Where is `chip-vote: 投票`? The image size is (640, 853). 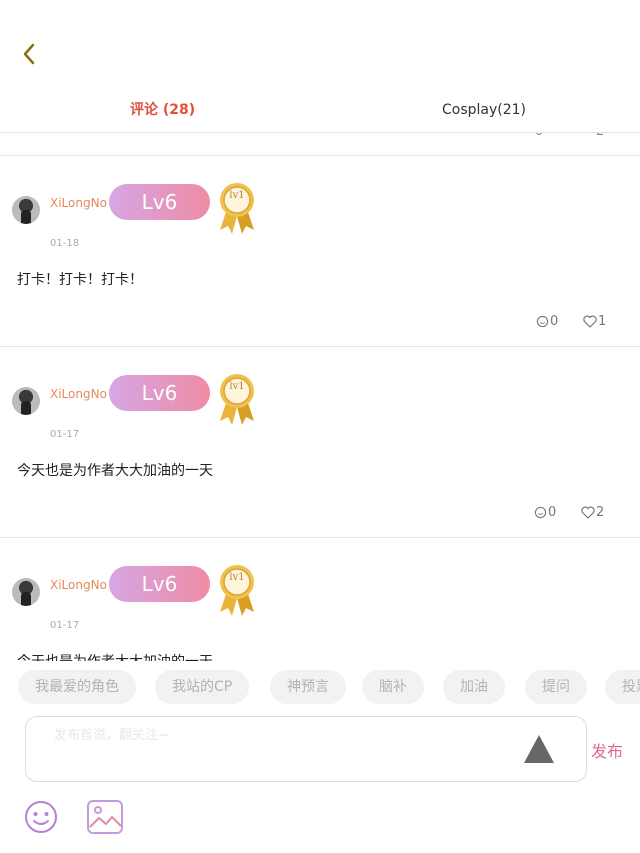
chip-vote: 投票 is located at coordinates (622, 687).